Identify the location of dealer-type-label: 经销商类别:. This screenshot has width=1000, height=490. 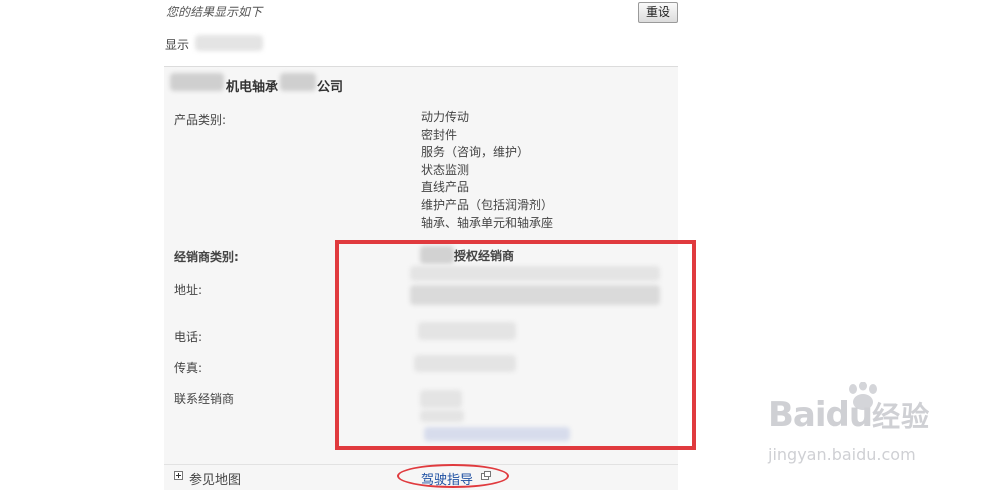
(206, 257).